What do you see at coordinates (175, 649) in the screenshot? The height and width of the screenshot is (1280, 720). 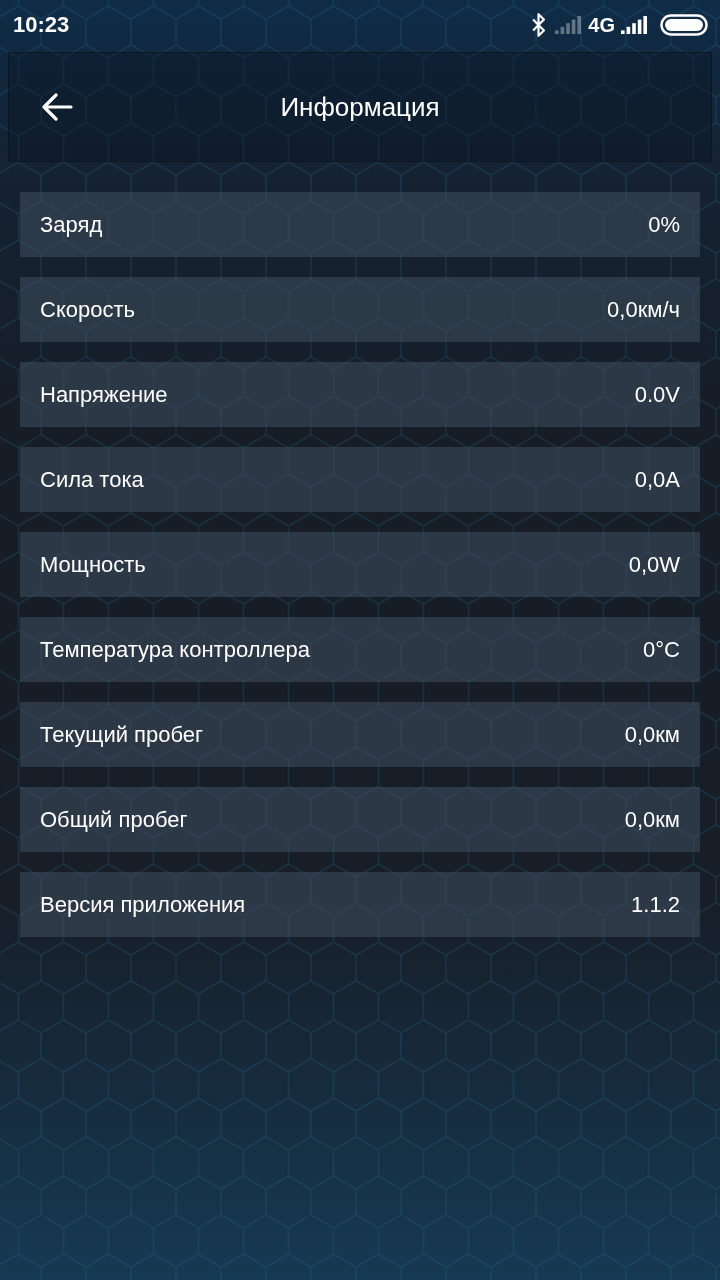 I see `info-label: Температура контроллера` at bounding box center [175, 649].